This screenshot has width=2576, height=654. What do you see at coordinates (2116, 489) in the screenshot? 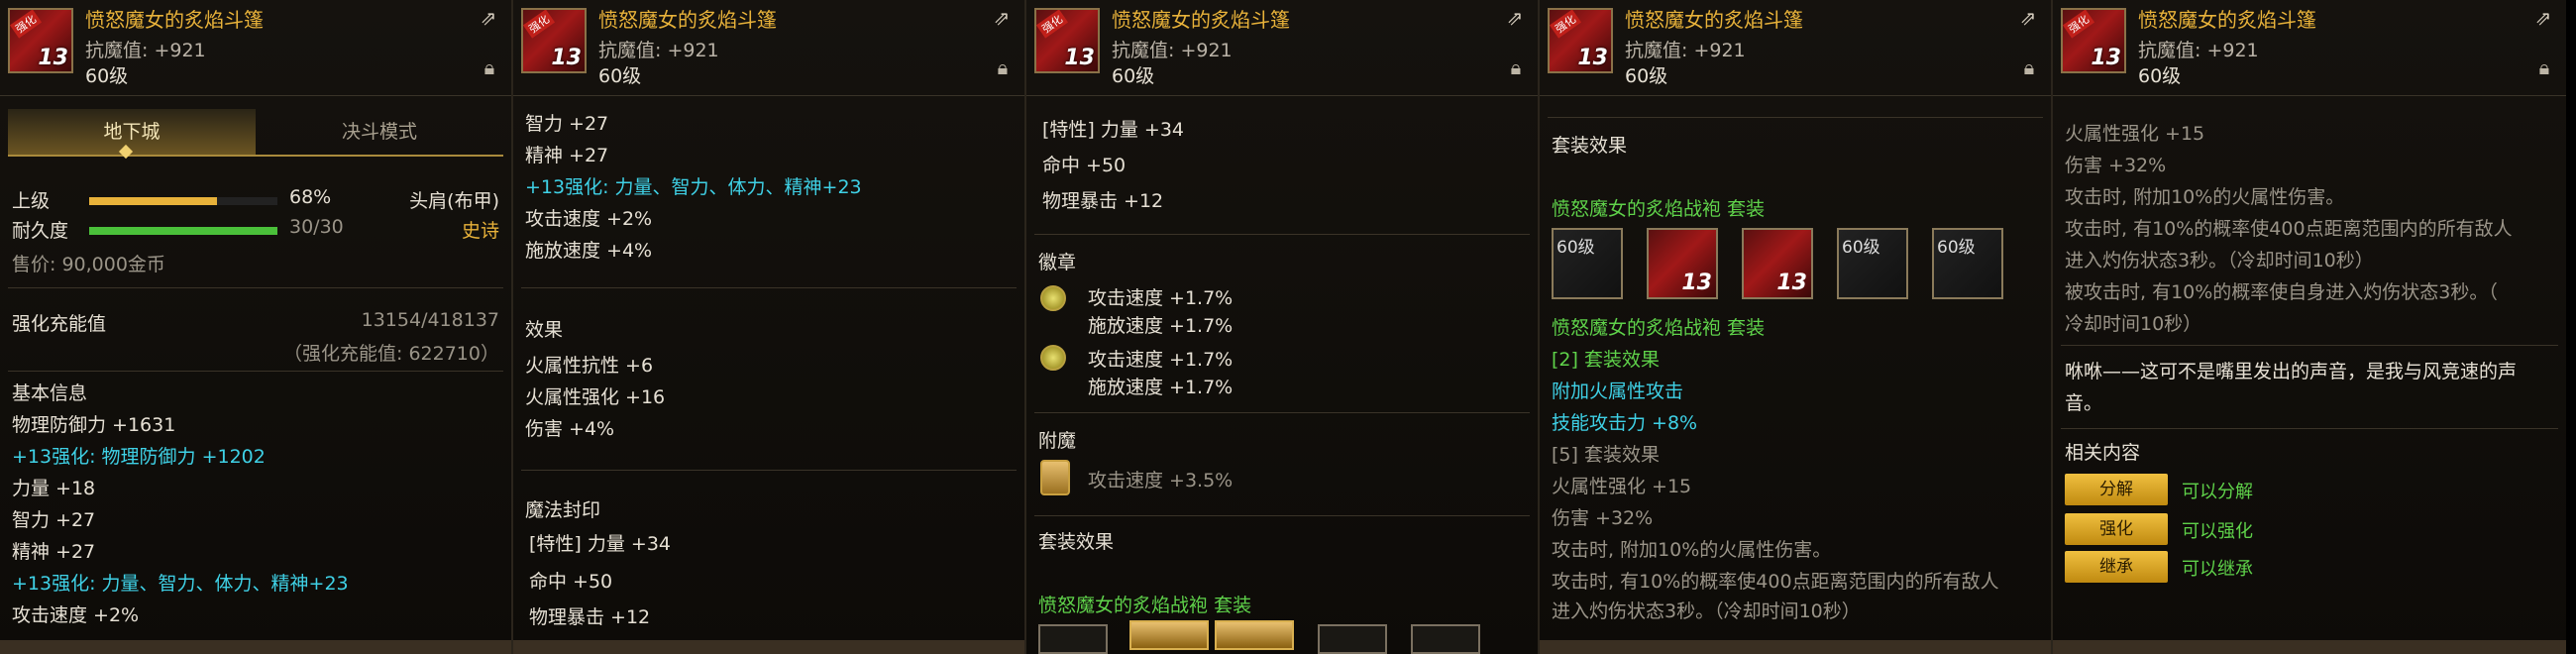
I see `disassemble-button: 分解` at bounding box center [2116, 489].